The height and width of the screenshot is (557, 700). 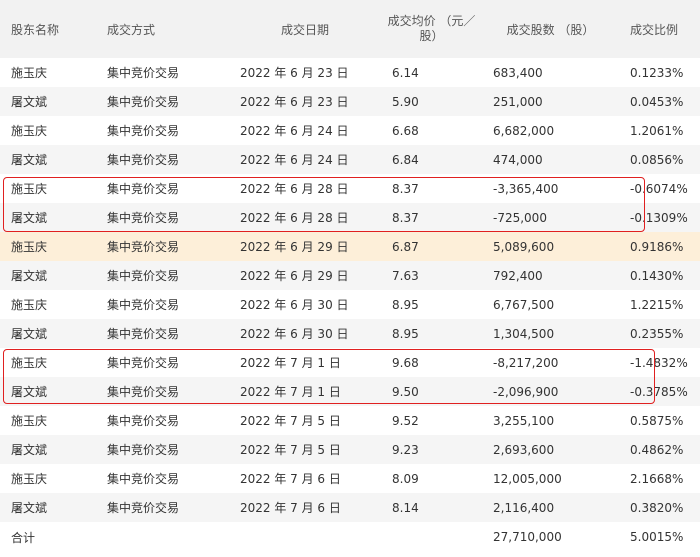 I want to click on cell-shares: 683,400, so click(x=518, y=72).